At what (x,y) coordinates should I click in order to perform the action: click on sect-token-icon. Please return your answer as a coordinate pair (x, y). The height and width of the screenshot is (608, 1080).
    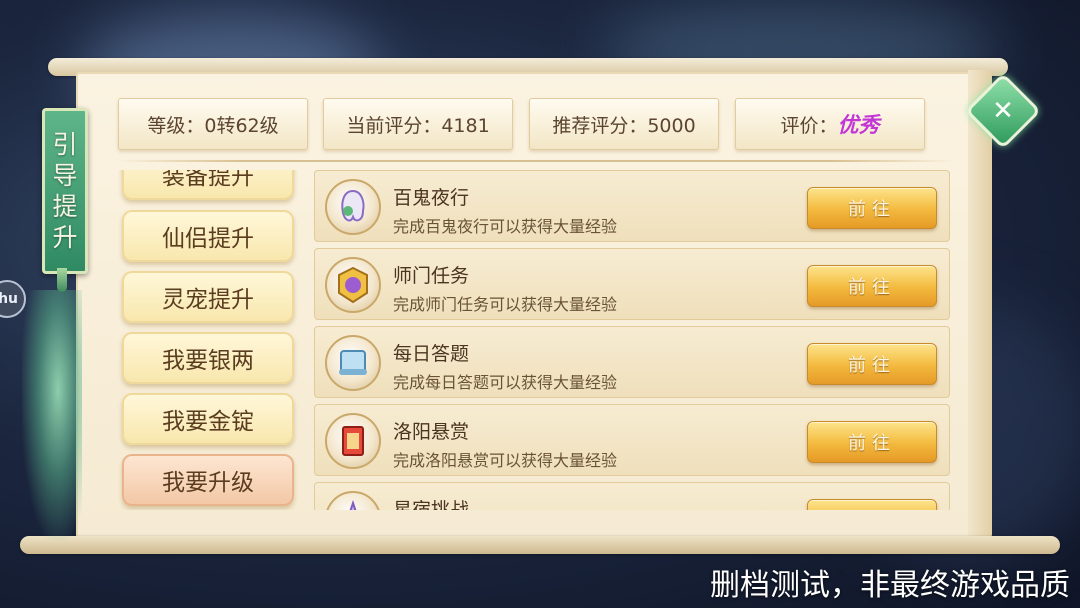
    Looking at the image, I should click on (353, 285).